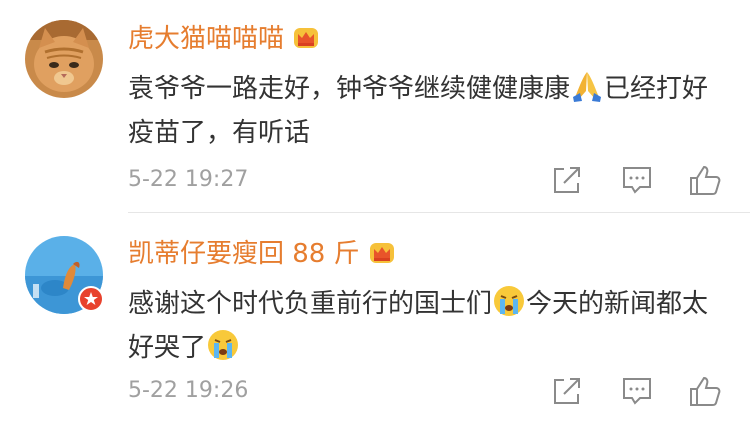  I want to click on comment-text-part1: 感谢这个时代负重前行的国士们, so click(310, 304).